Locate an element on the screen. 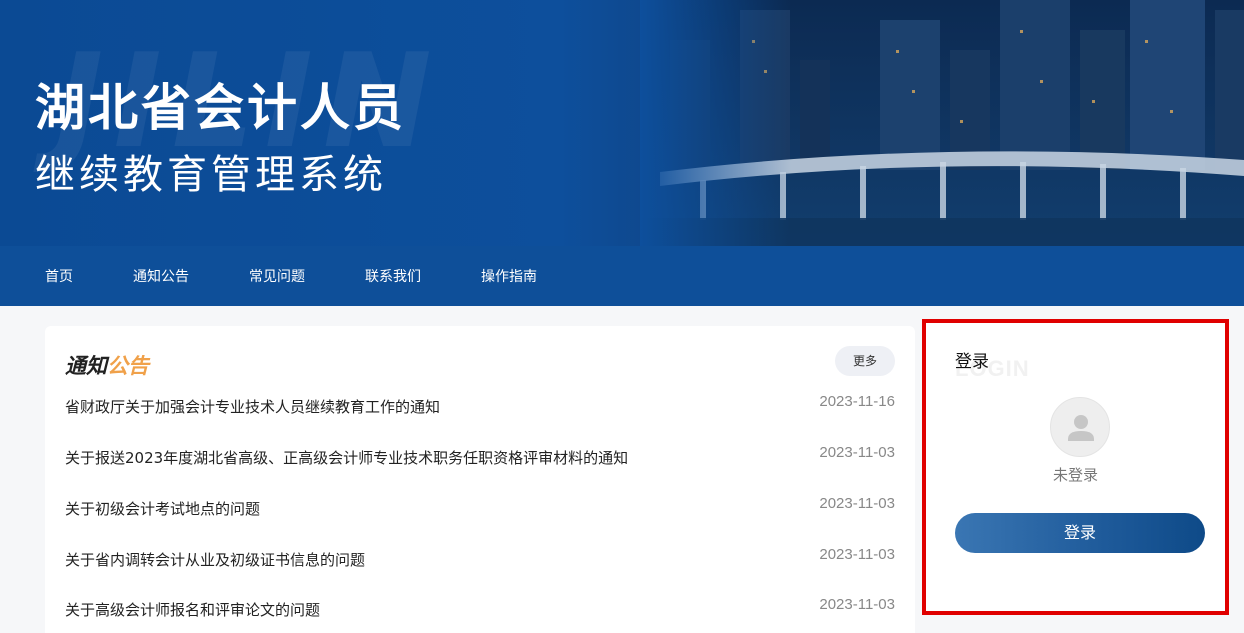 The image size is (1244, 633). notice-item-title: 关于初级会计考试地点的问题 is located at coordinates (162, 508).